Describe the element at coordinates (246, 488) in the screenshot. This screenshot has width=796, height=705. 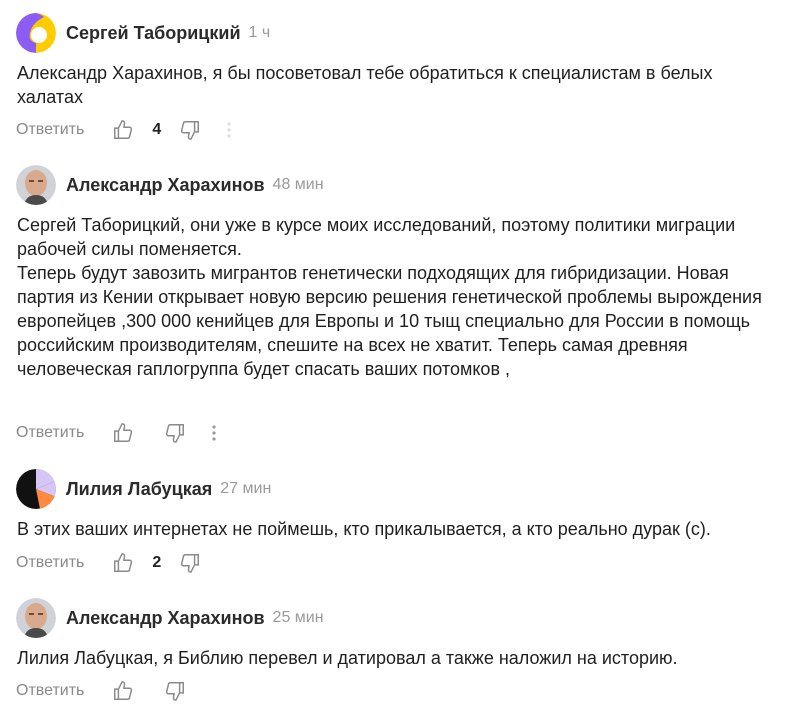
I see `comment-time: 27 мин` at that location.